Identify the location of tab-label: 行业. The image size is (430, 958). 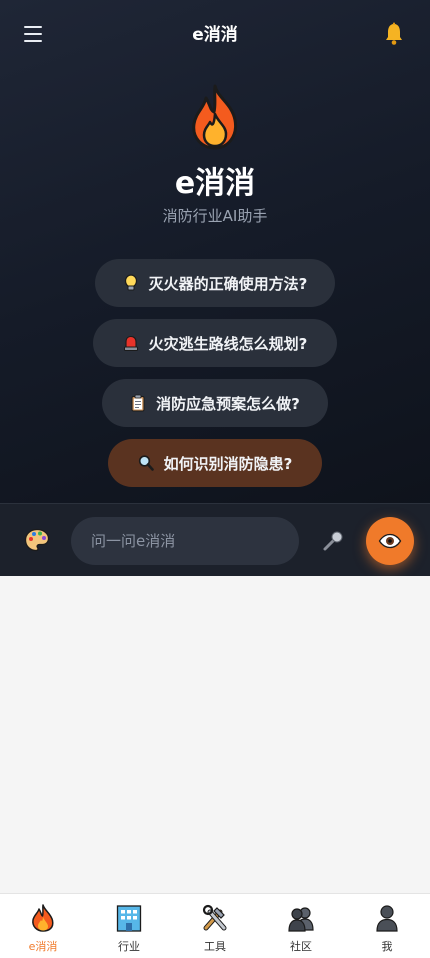
(129, 946).